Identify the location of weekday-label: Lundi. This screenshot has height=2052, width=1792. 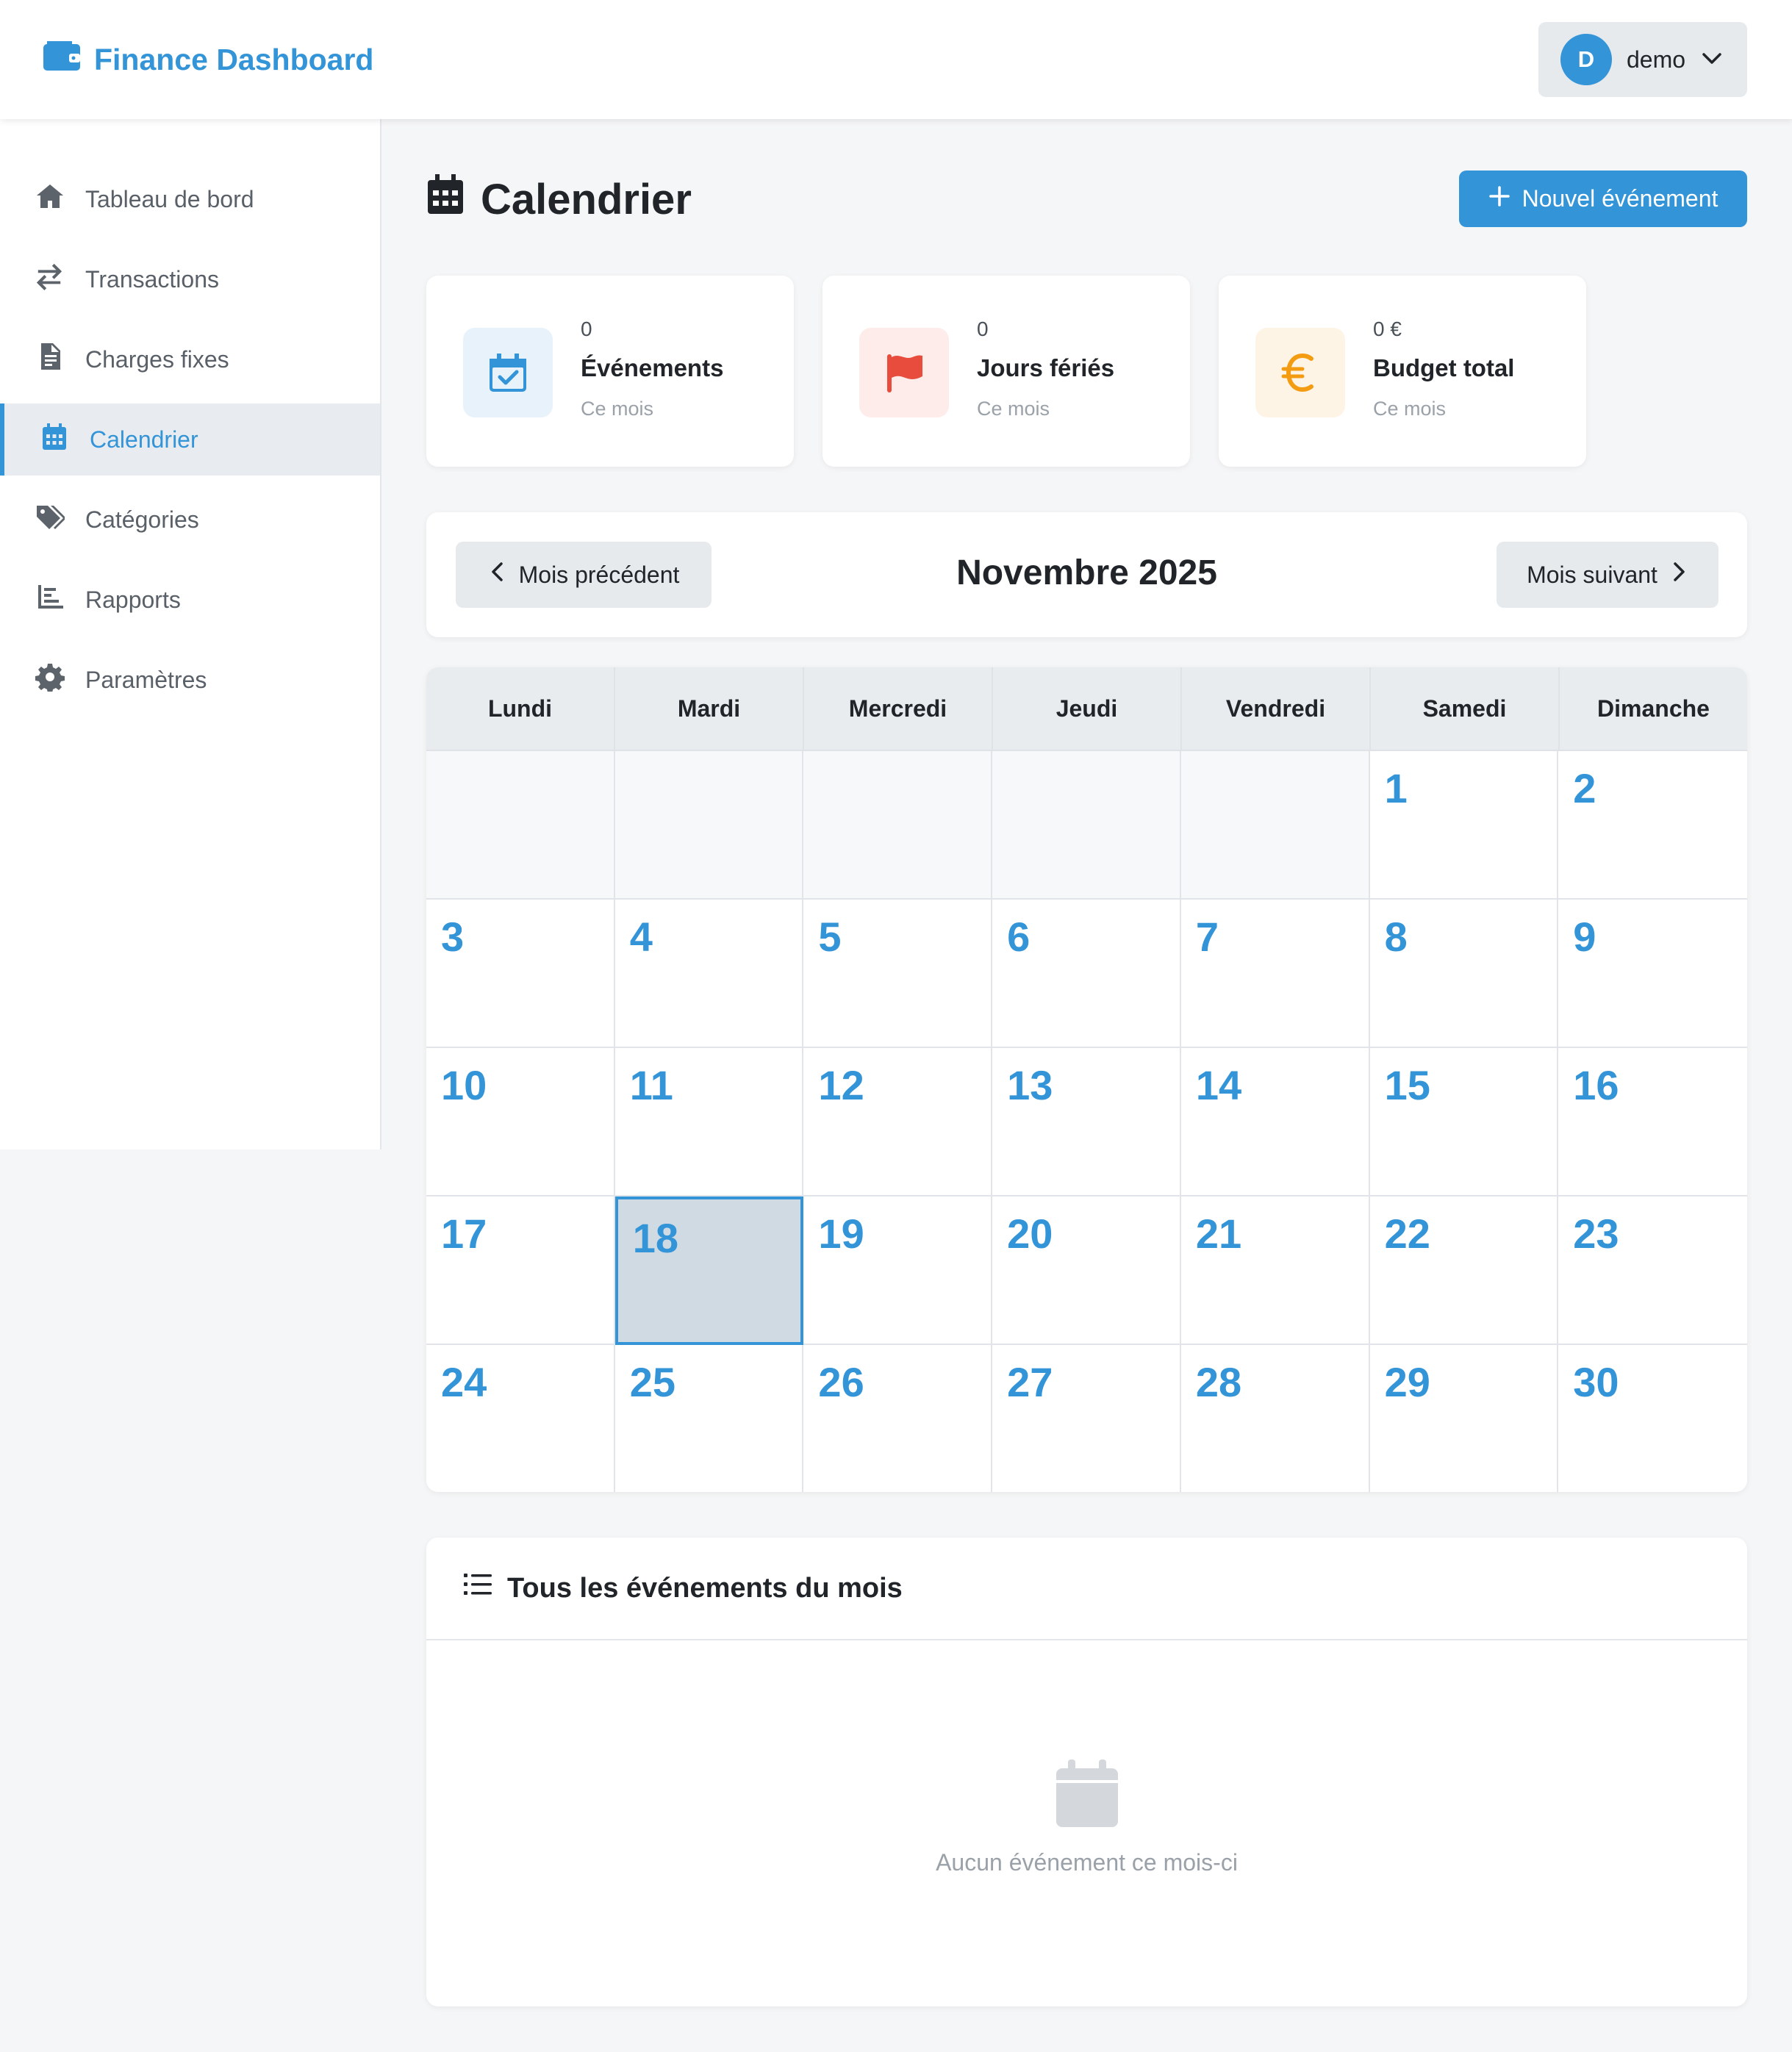
(520, 708).